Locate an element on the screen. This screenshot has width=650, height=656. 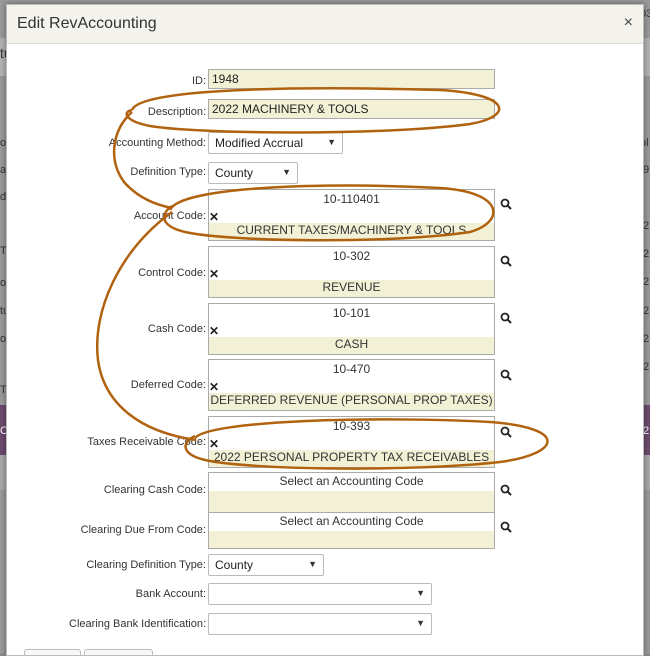
clearing-due-from-code-picker: Select an Accounting Code is located at coordinates (351, 530).